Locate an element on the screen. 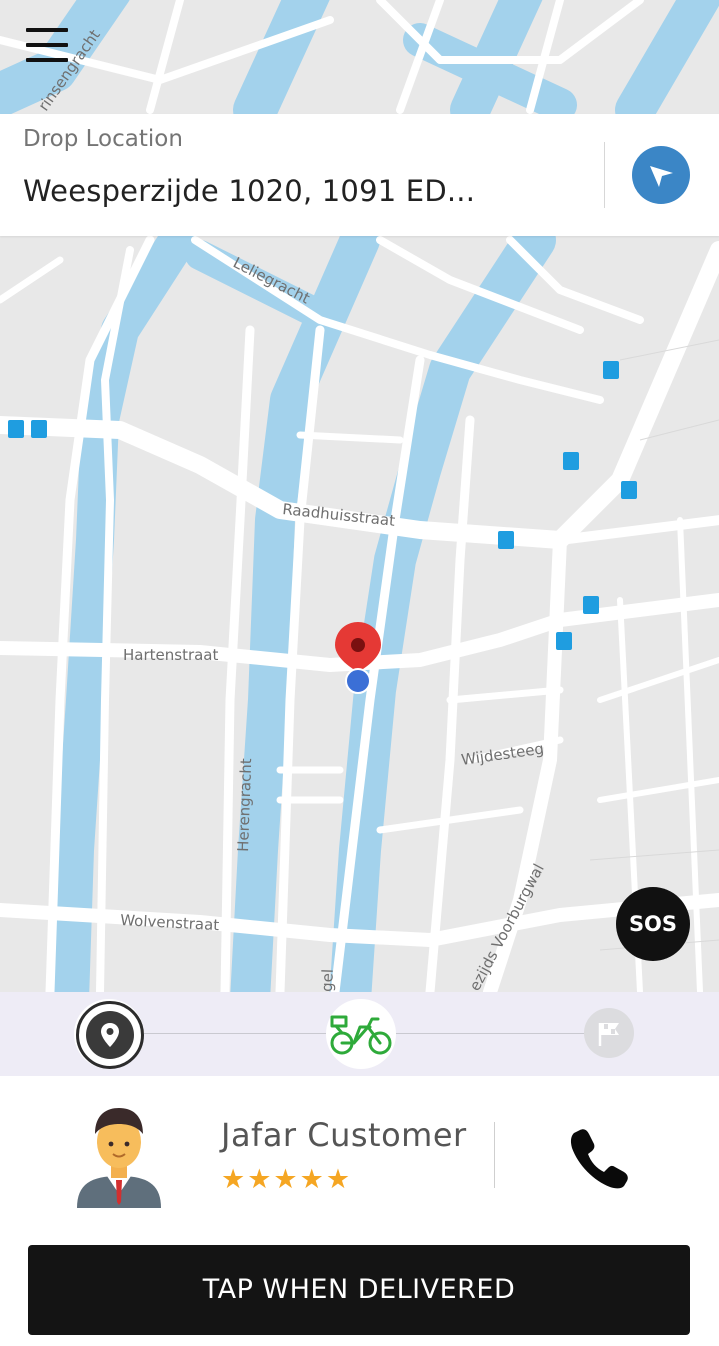 Image resolution: width=719 pixels, height=1346 pixels. location-pin-icon is located at coordinates (110, 1035).